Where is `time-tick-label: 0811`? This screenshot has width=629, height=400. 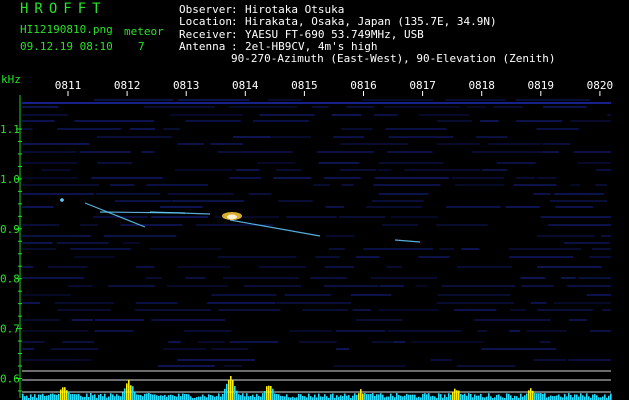 time-tick-label: 0811 is located at coordinates (68, 85).